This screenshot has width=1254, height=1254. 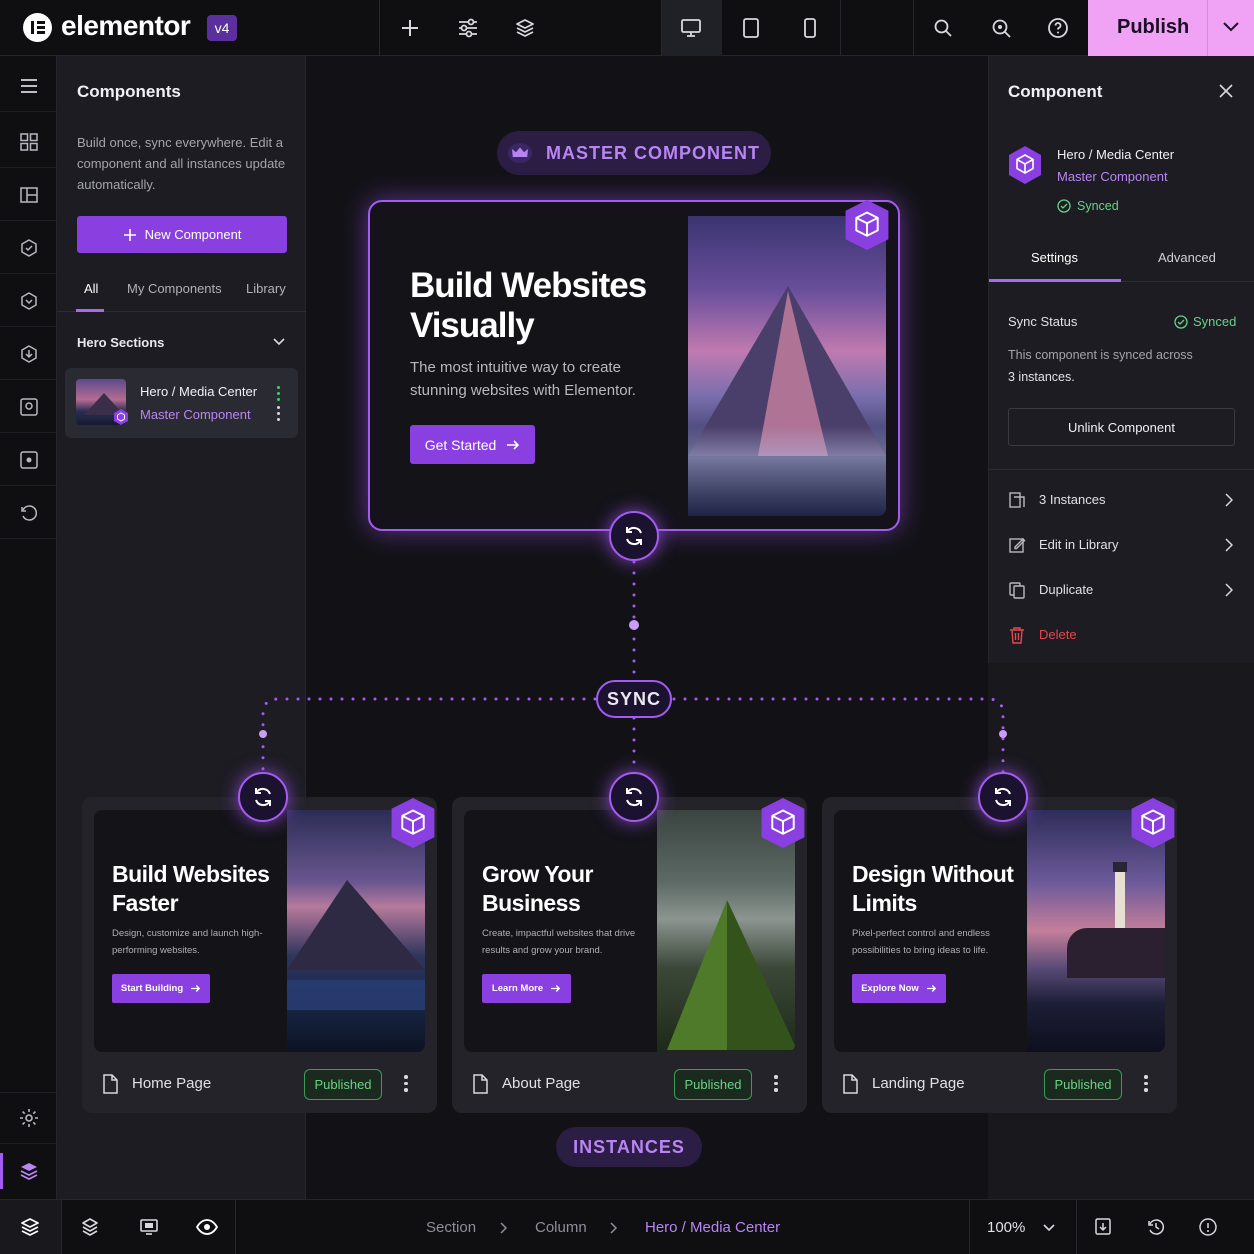 I want to click on duplicate-icon, so click(x=1017, y=590).